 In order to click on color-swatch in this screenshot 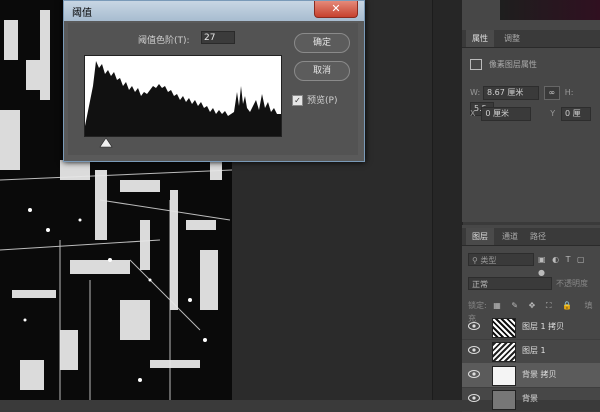, I will do `click(550, 10)`.